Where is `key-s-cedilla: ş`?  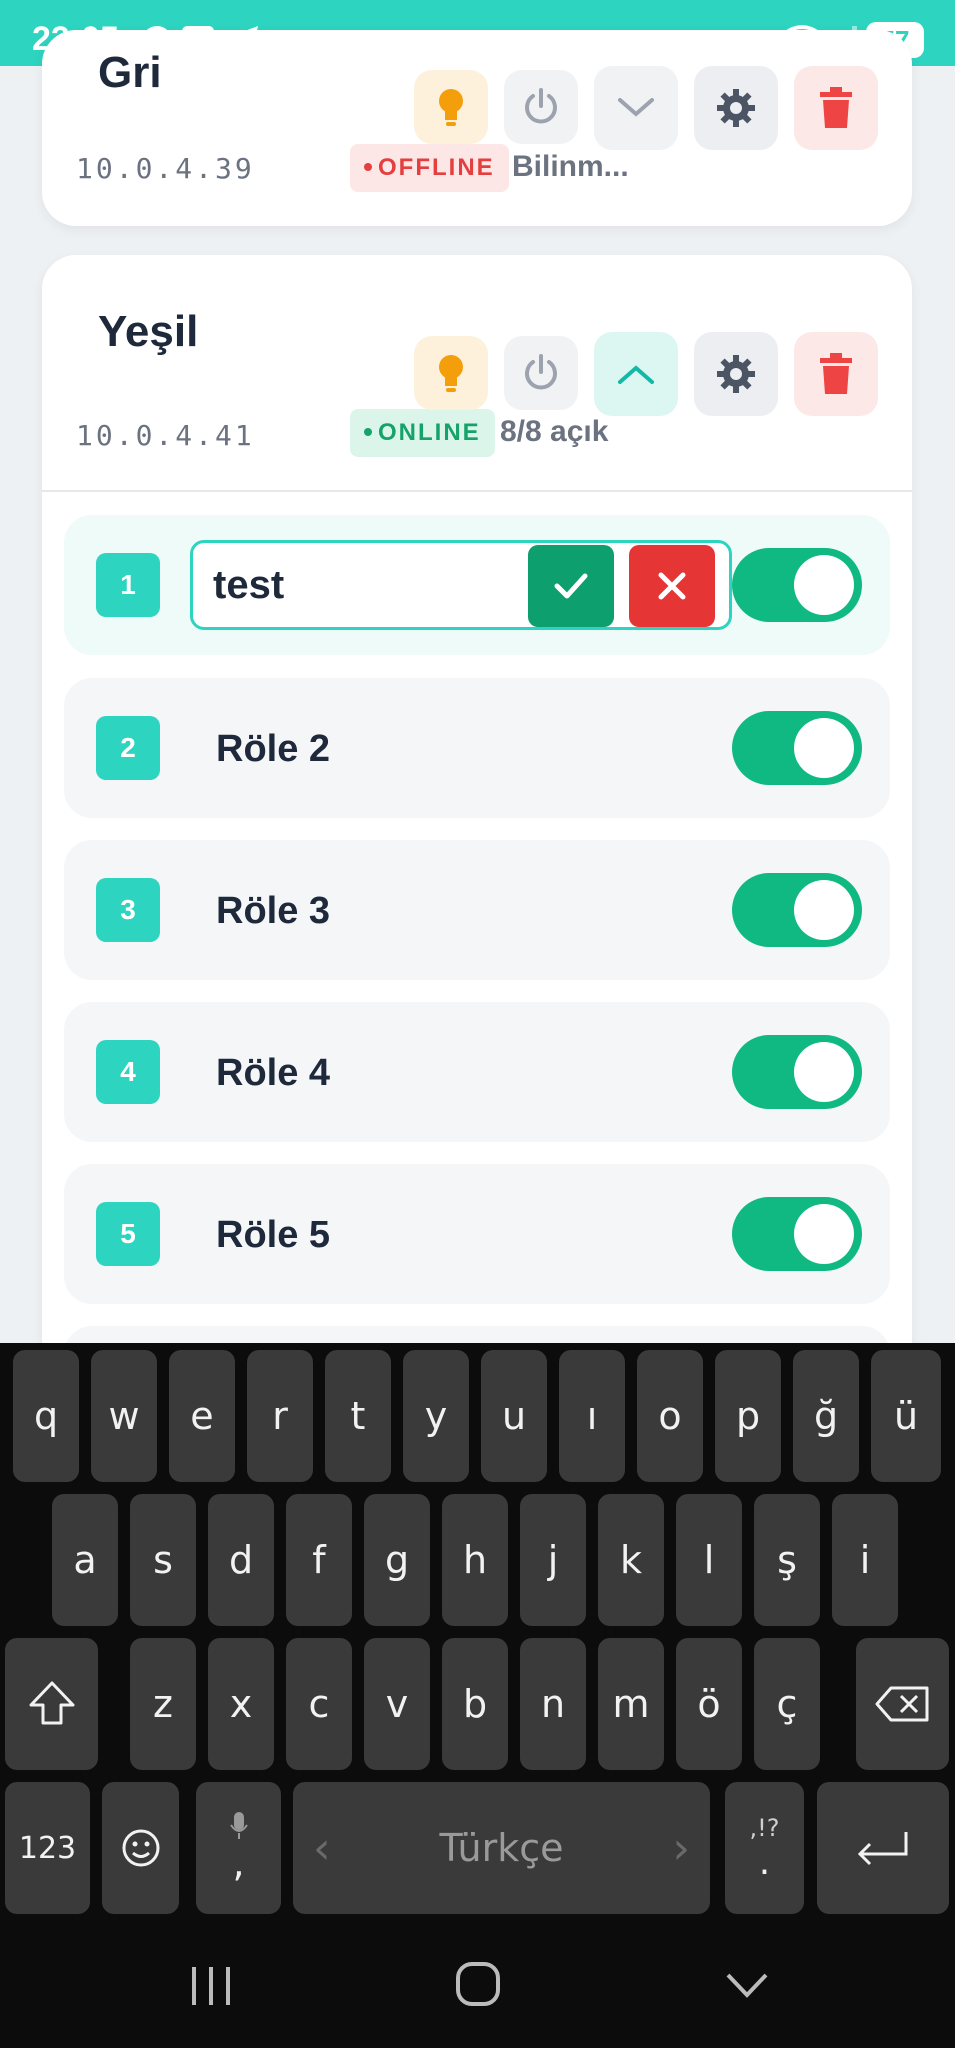 key-s-cedilla: ş is located at coordinates (787, 1560).